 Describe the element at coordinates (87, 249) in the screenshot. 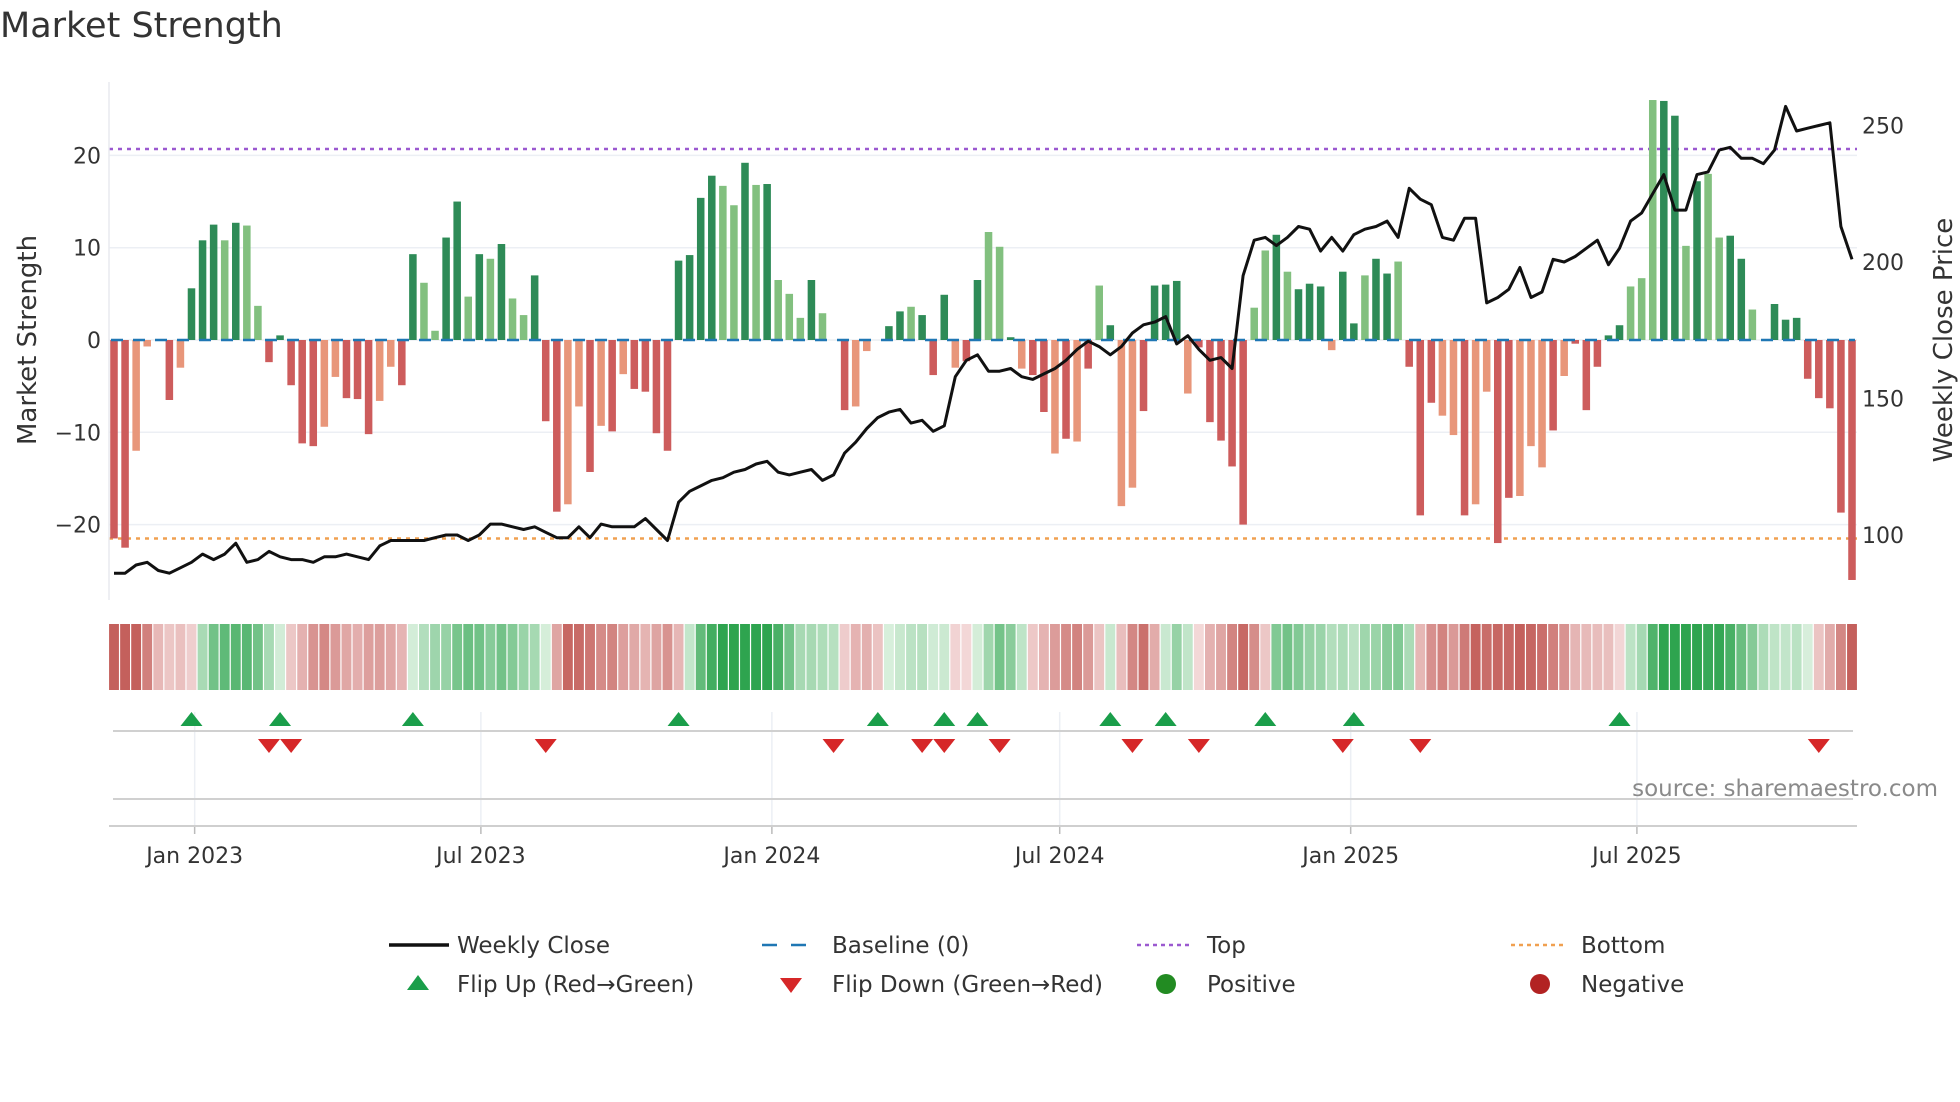

I see `y-tick-label: 10` at that location.